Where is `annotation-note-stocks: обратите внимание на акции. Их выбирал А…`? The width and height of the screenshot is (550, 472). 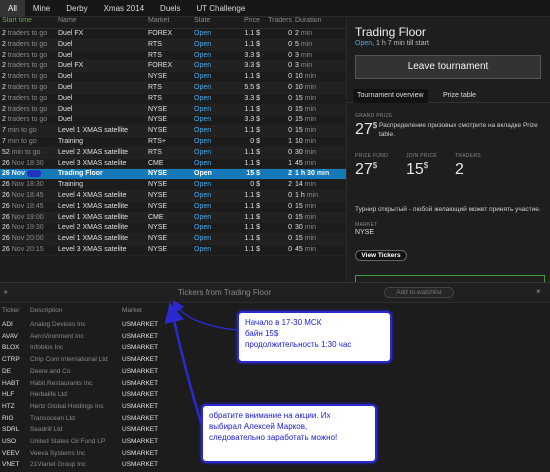 annotation-note-stocks: обратите внимание на акции. Их выбирал А… is located at coordinates (289, 433).